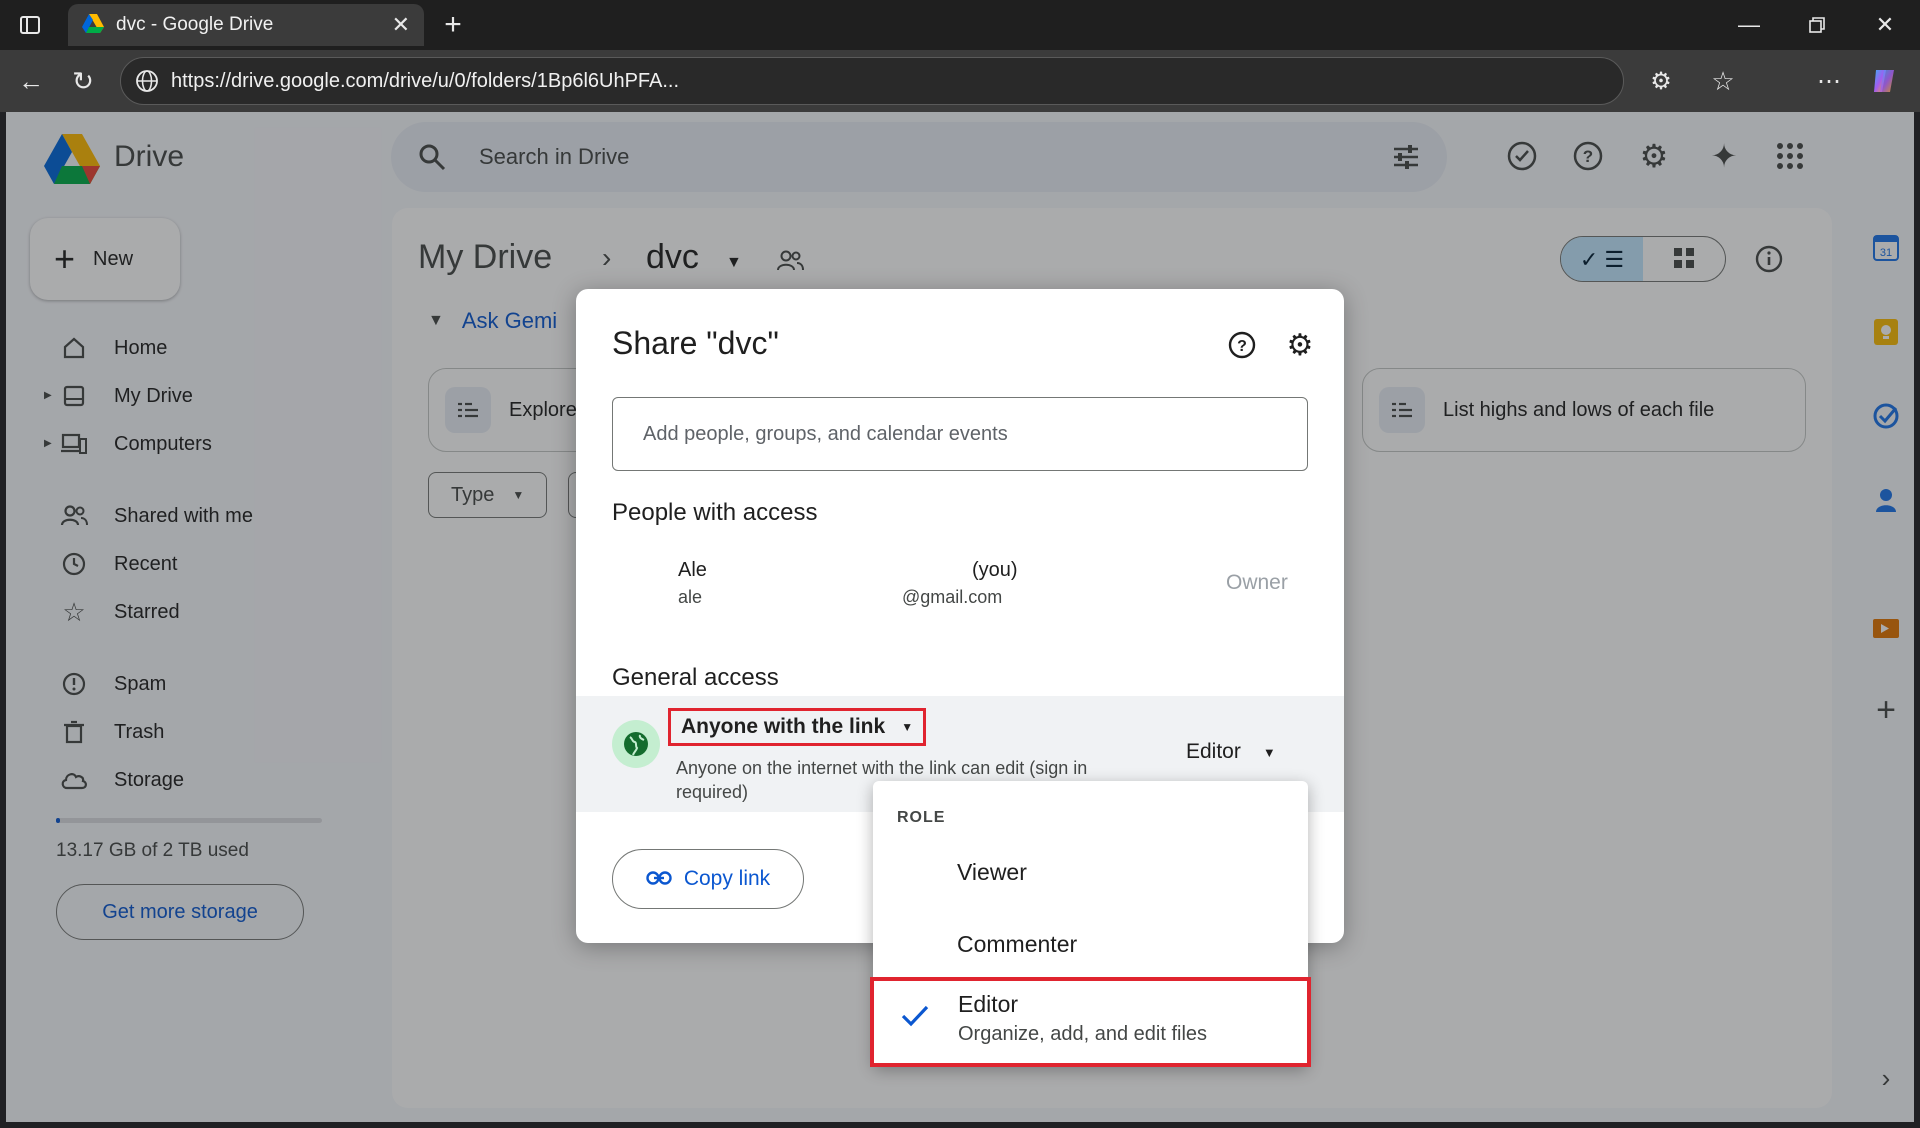 The image size is (1920, 1128). I want to click on reload-icon: ↻, so click(83, 81).